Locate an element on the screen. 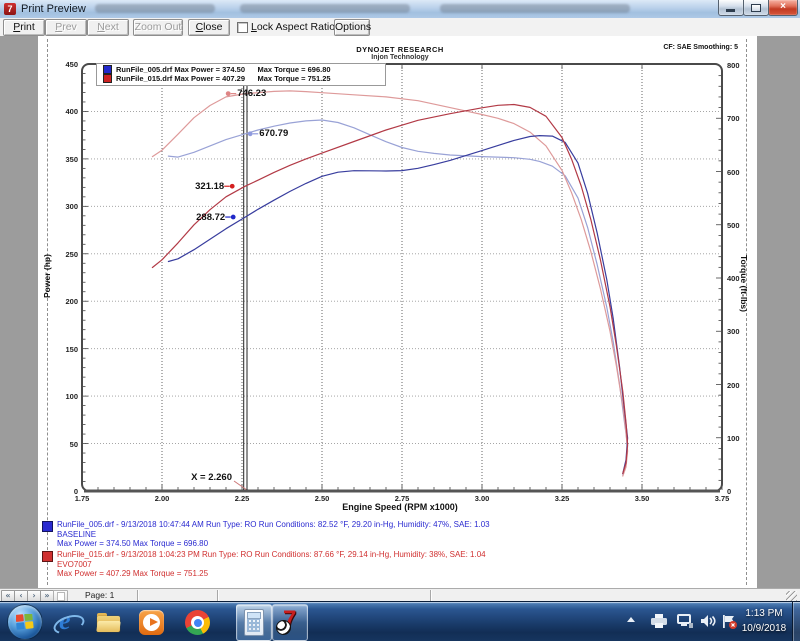  cursor-position-label: X = 2.260 is located at coordinates (187, 477).